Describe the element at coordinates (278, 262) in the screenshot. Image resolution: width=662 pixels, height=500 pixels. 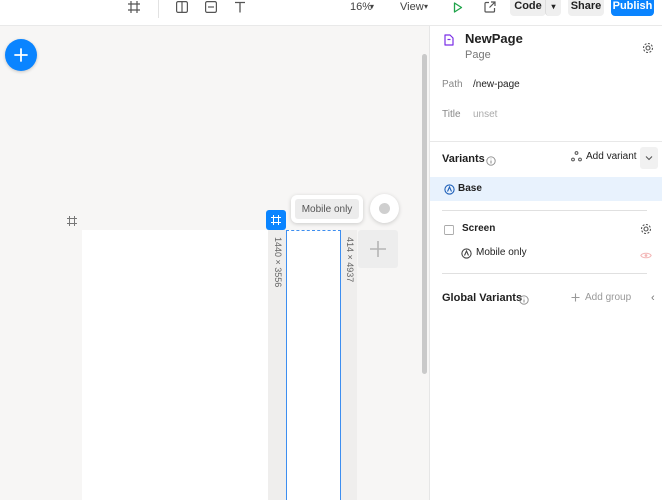
I see `desktop-size-label: 1440 × 3556` at that location.